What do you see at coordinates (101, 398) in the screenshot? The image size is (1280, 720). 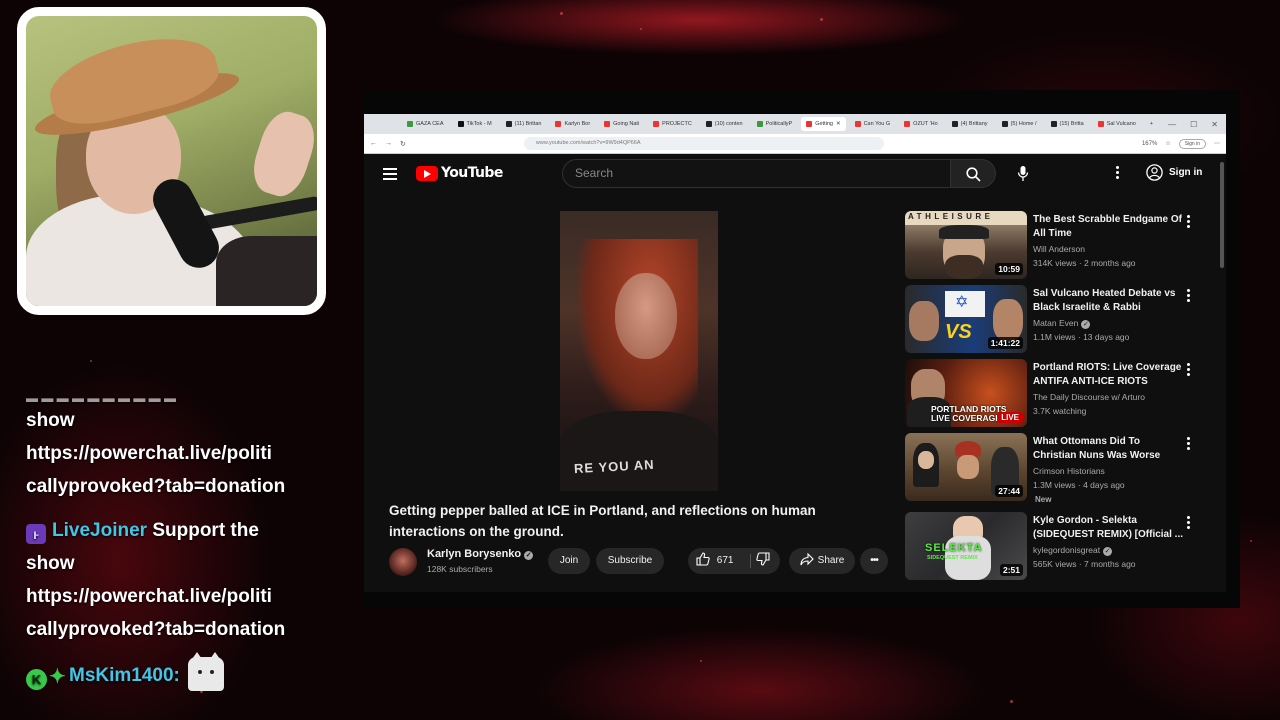 I see `chat-cutoff-line: ▬ ▬ ▬ ▬ ▬ ▬ ▬ ▬ ▬ ▬` at bounding box center [101, 398].